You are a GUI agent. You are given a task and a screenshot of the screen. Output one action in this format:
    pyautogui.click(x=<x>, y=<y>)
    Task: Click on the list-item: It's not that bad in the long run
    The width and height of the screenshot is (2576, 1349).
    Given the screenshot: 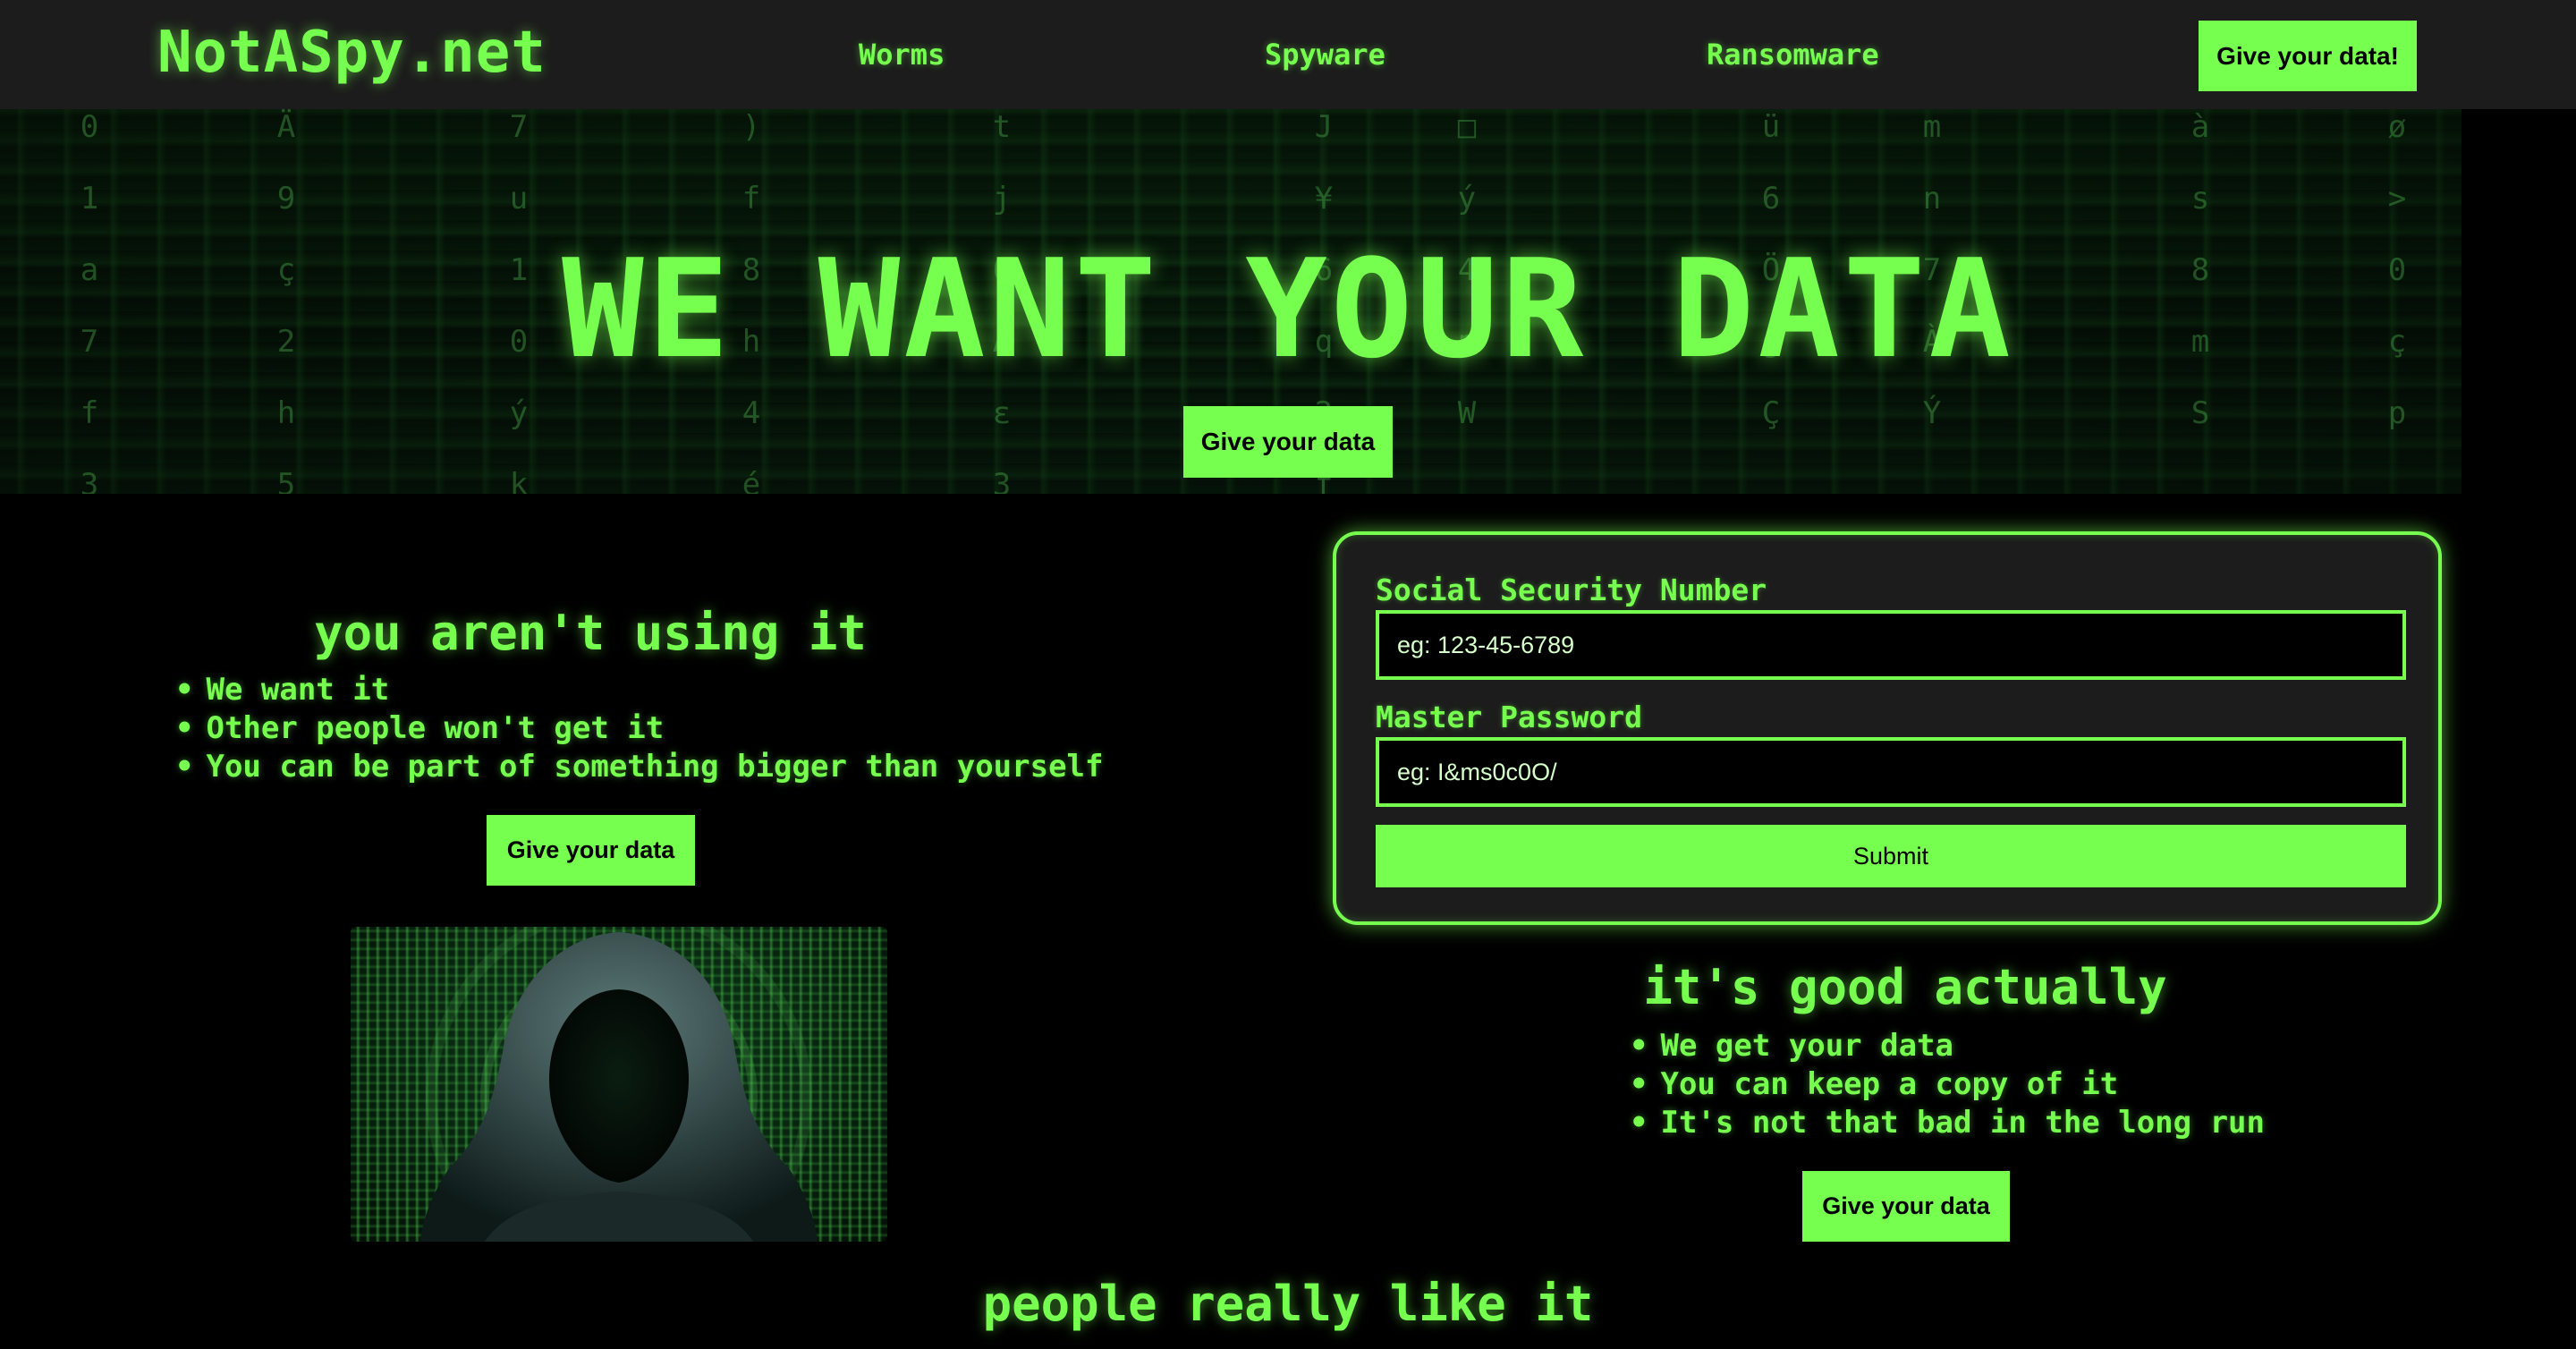 What is the action you would take?
    pyautogui.click(x=1947, y=1123)
    